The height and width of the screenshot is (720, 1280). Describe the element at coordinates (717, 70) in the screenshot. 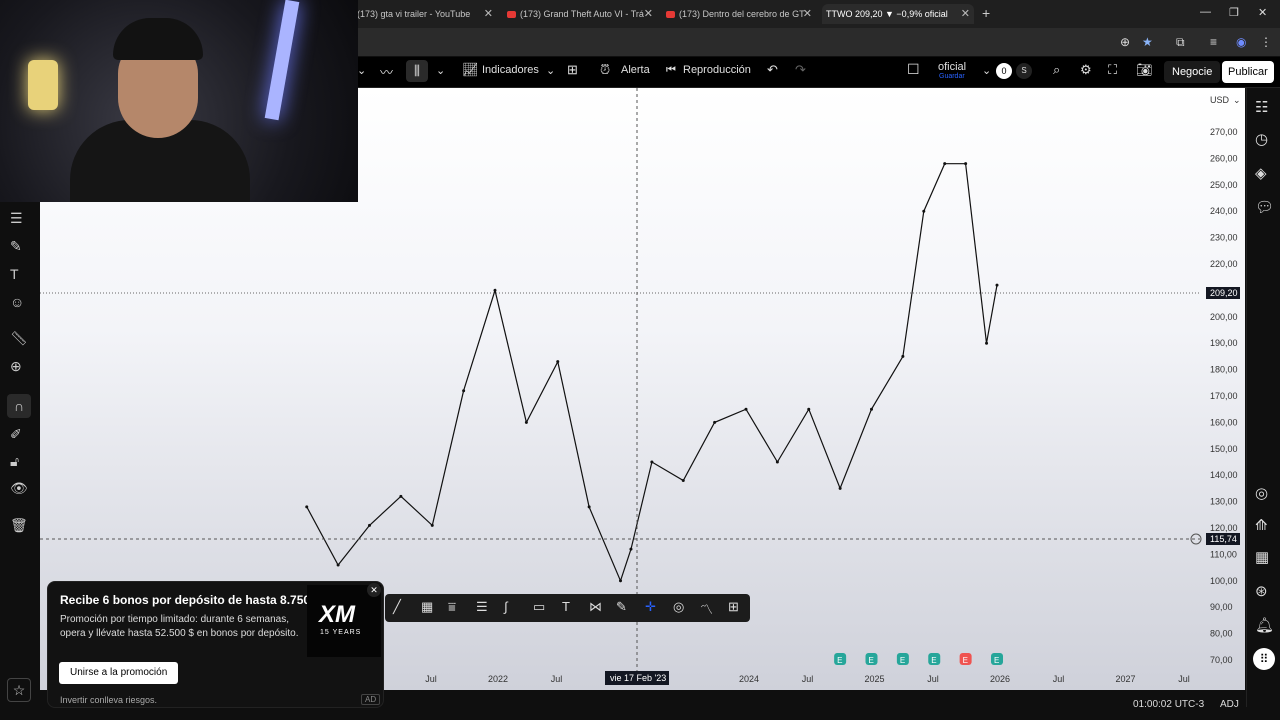

I see `replay-button: Reproducción` at that location.